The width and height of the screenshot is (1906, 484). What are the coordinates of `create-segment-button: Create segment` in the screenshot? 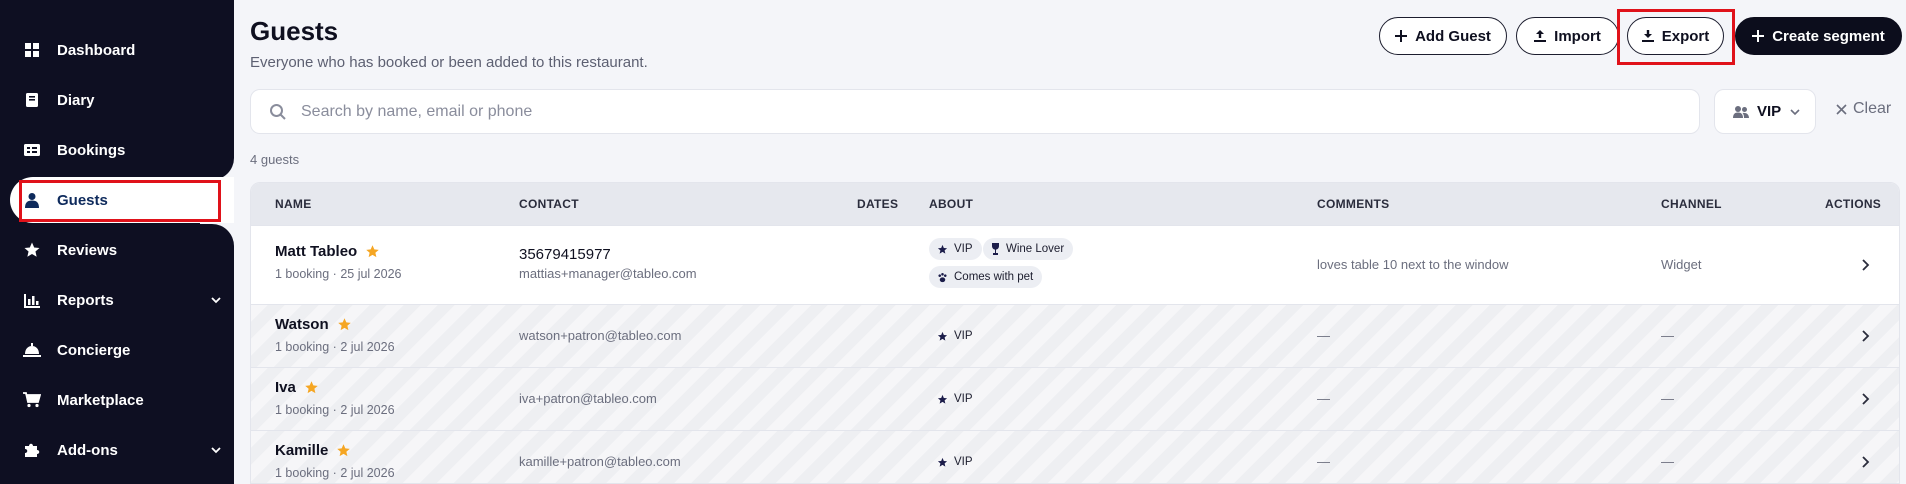 It's located at (1818, 36).